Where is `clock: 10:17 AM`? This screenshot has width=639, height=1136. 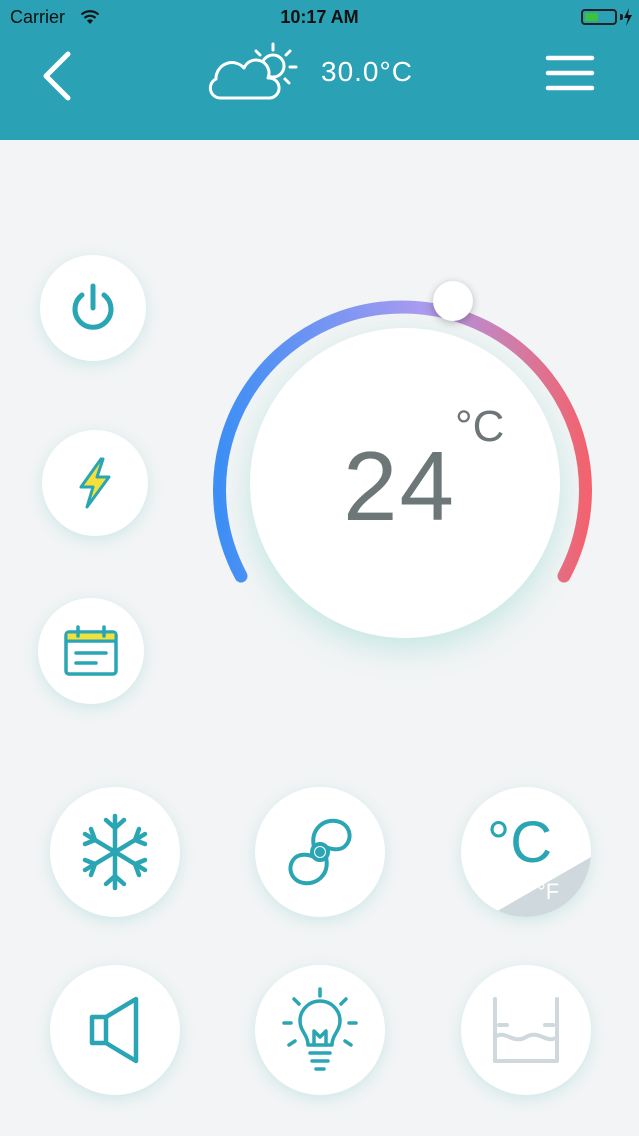 clock: 10:17 AM is located at coordinates (319, 17).